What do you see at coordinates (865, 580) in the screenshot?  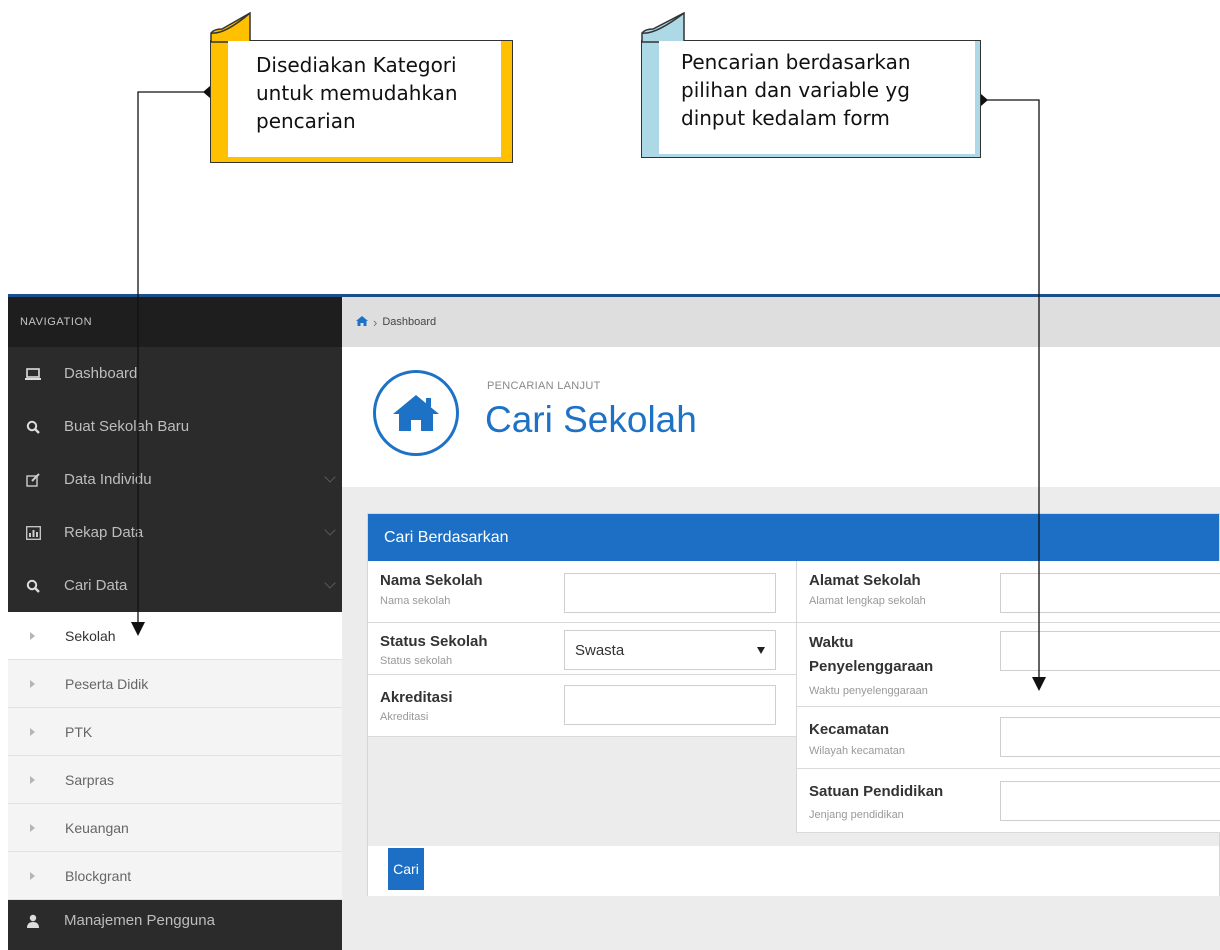 I see `field-label: Alamat Sekolah` at bounding box center [865, 580].